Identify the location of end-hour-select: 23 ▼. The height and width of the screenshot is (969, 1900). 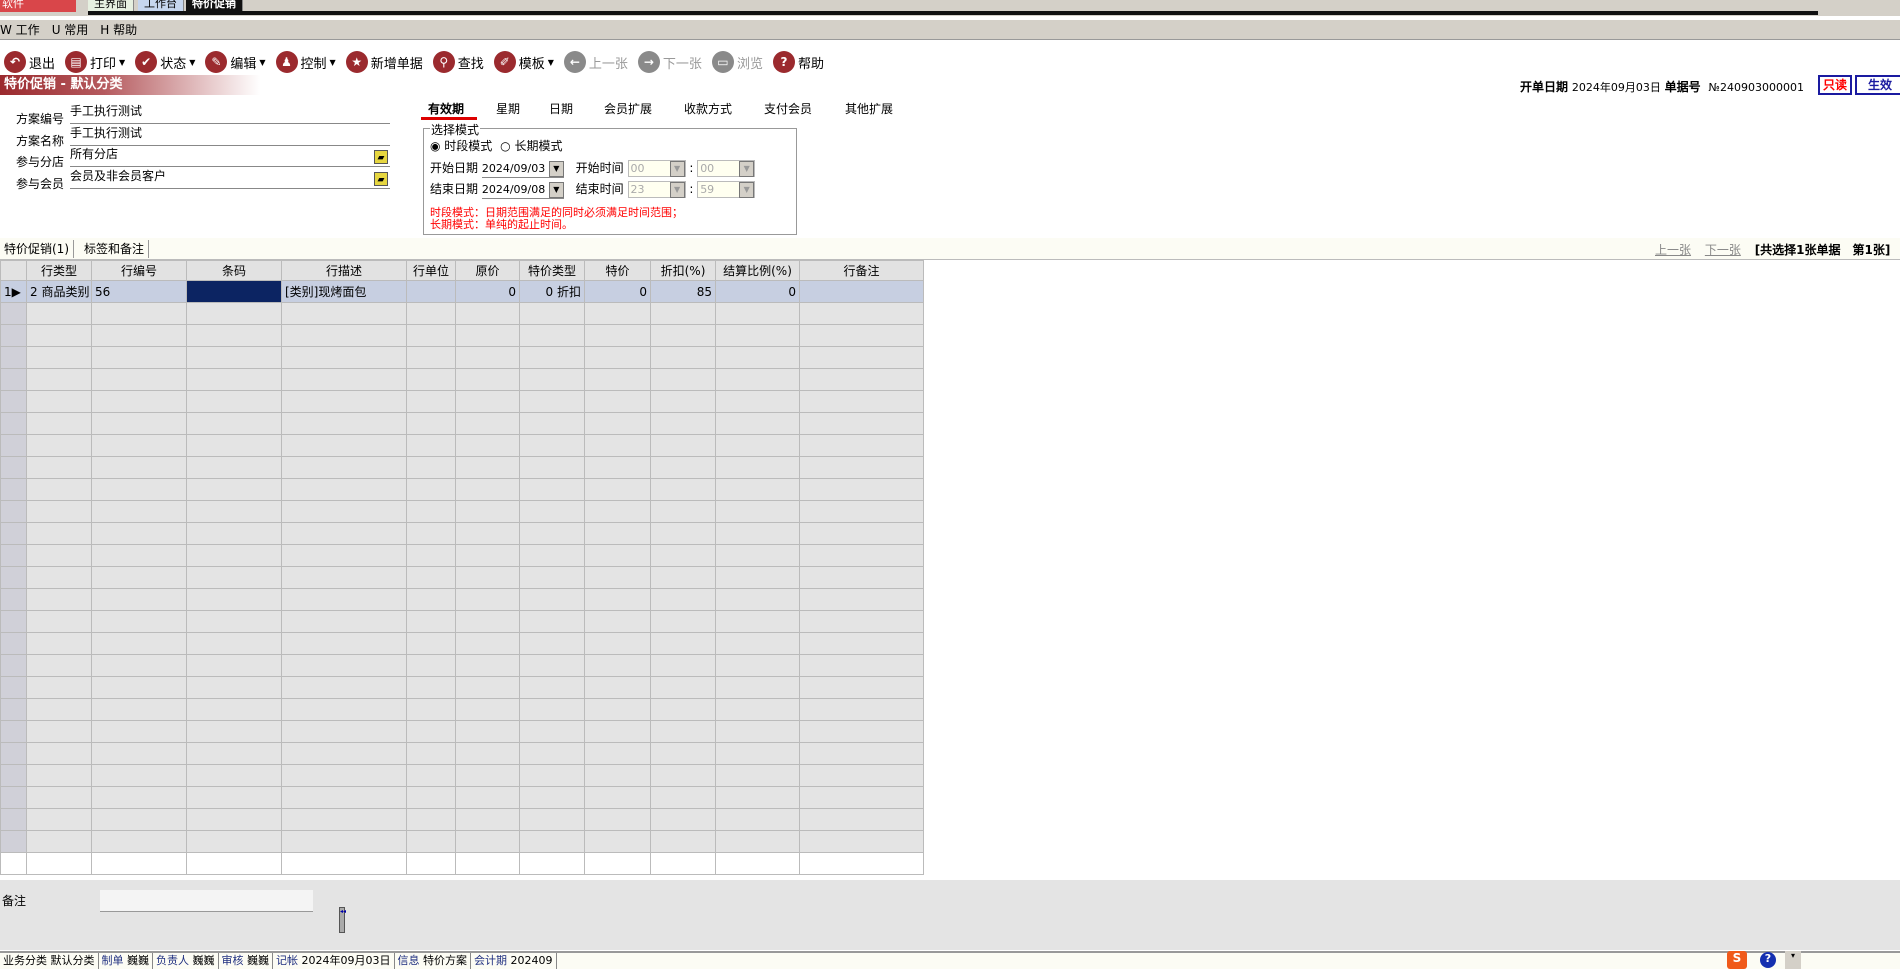
(656, 189).